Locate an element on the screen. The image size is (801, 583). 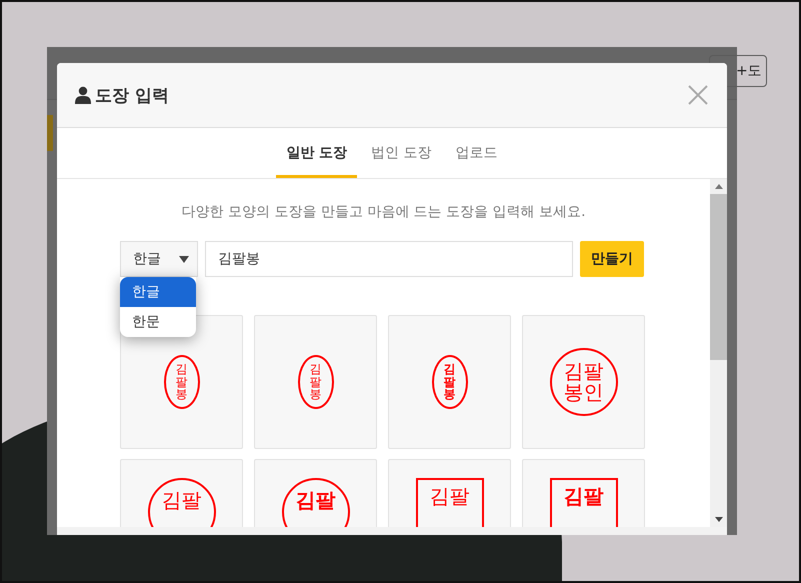
dialog-title-text: 도장 입력 is located at coordinates (132, 95).